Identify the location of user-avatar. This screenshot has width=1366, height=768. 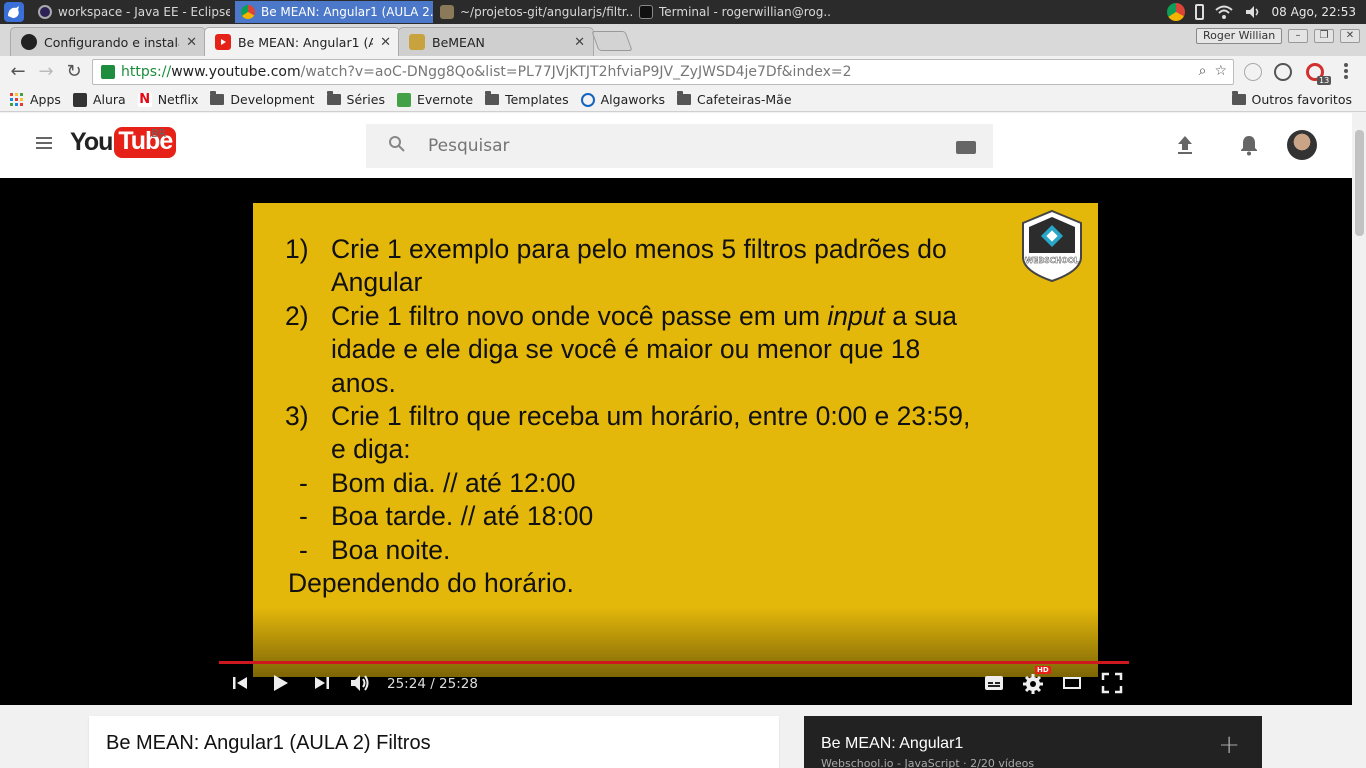
(1302, 145).